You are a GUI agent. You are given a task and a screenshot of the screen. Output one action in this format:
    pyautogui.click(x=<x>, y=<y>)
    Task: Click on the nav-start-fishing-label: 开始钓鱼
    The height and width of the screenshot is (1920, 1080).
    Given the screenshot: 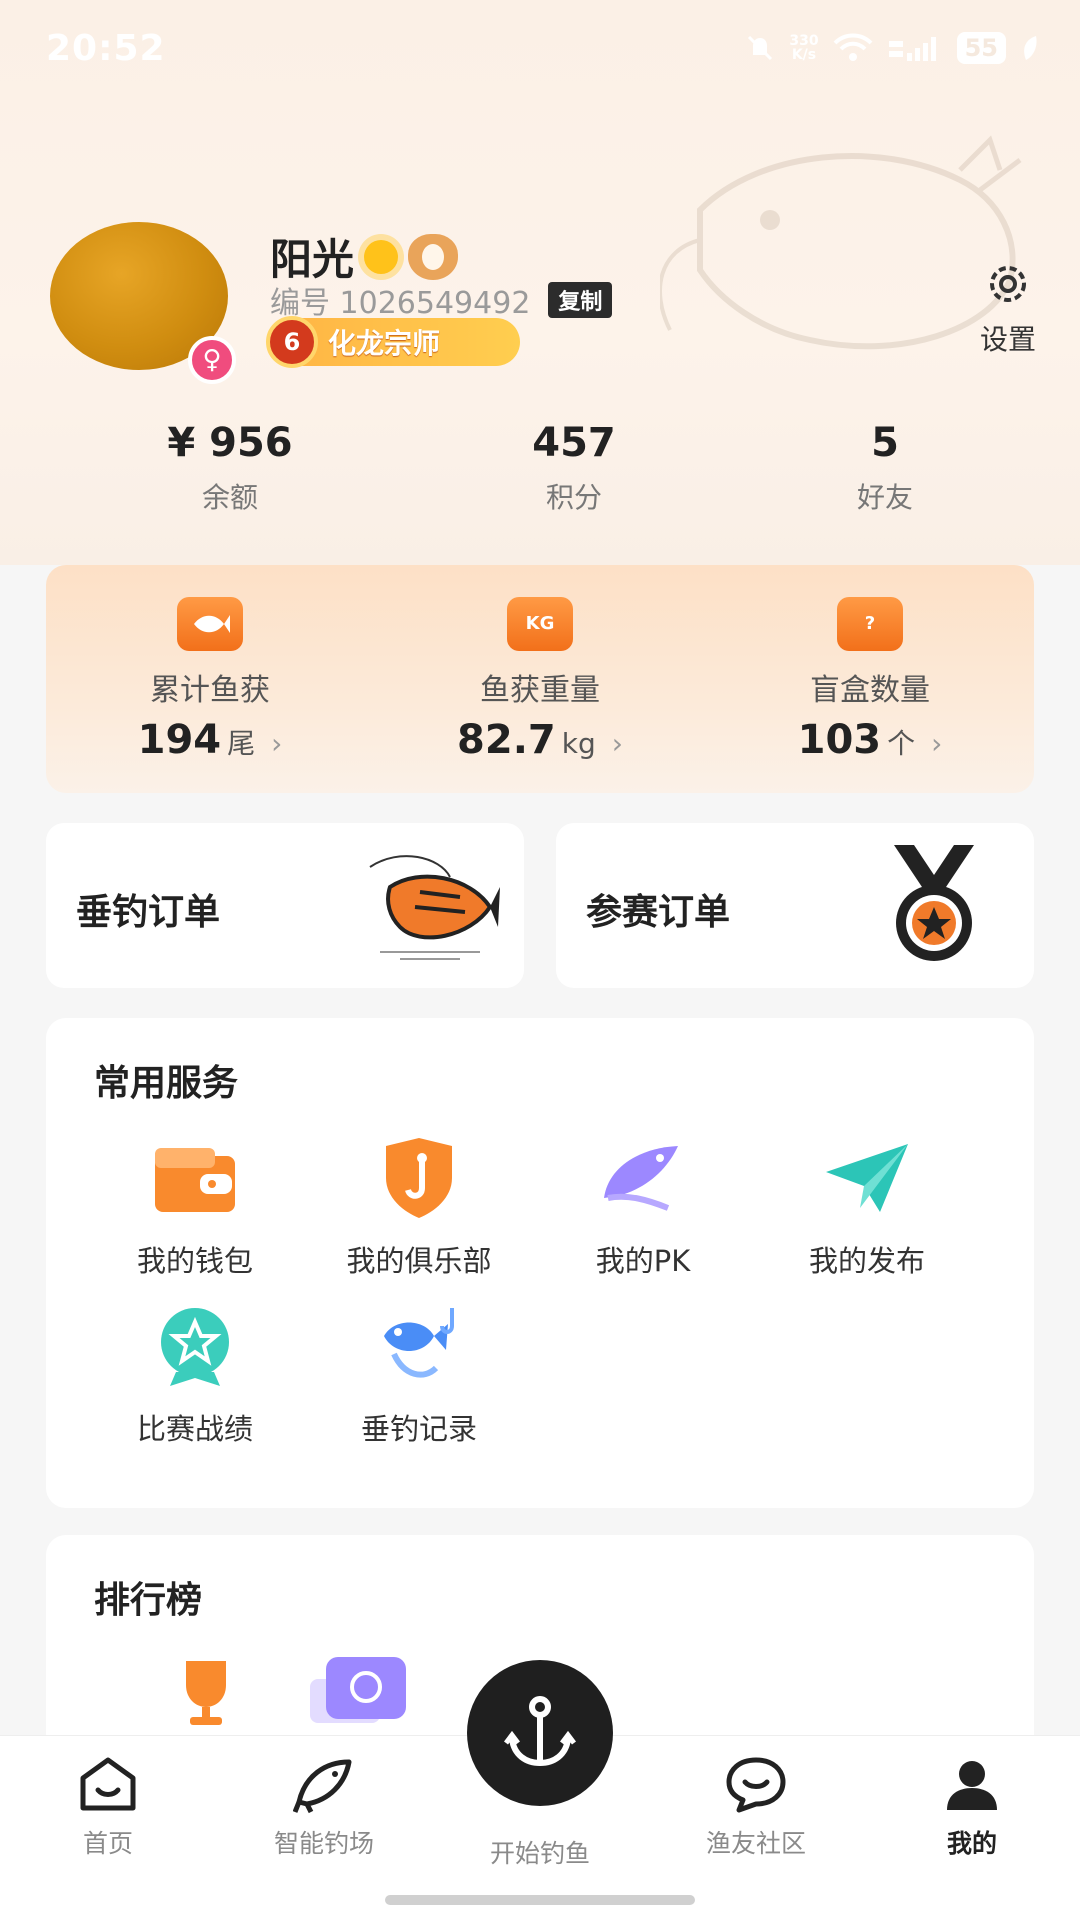 What is the action you would take?
    pyautogui.click(x=540, y=1849)
    